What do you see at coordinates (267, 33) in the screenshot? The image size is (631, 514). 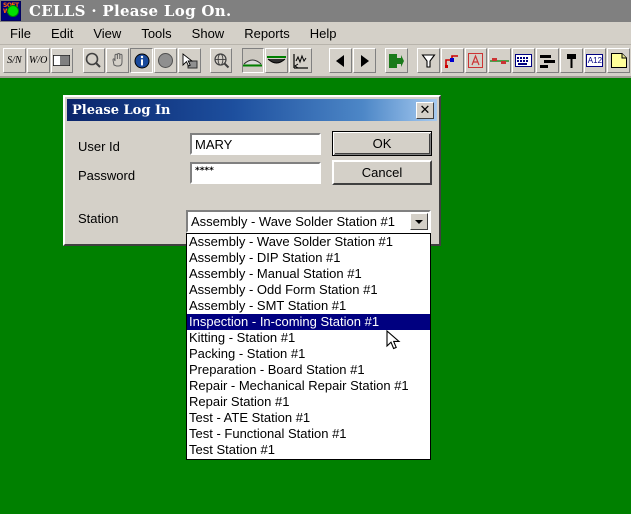 I see `menu-item-reports: Reports` at bounding box center [267, 33].